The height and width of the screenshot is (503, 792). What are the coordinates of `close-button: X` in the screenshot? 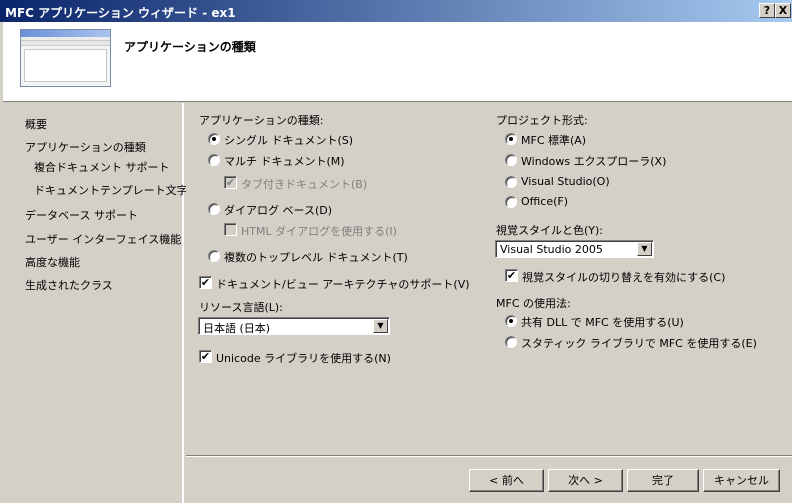 It's located at (783, 10).